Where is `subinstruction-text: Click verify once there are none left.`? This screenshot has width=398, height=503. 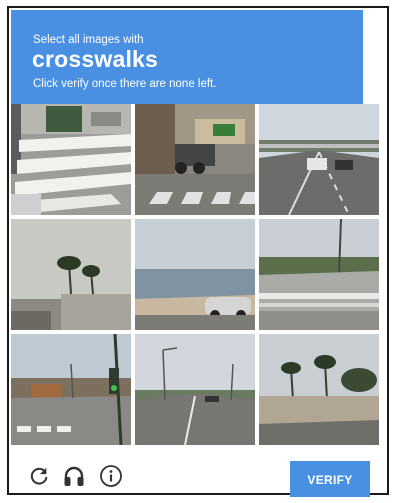 subinstruction-text: Click verify once there are none left. is located at coordinates (125, 84).